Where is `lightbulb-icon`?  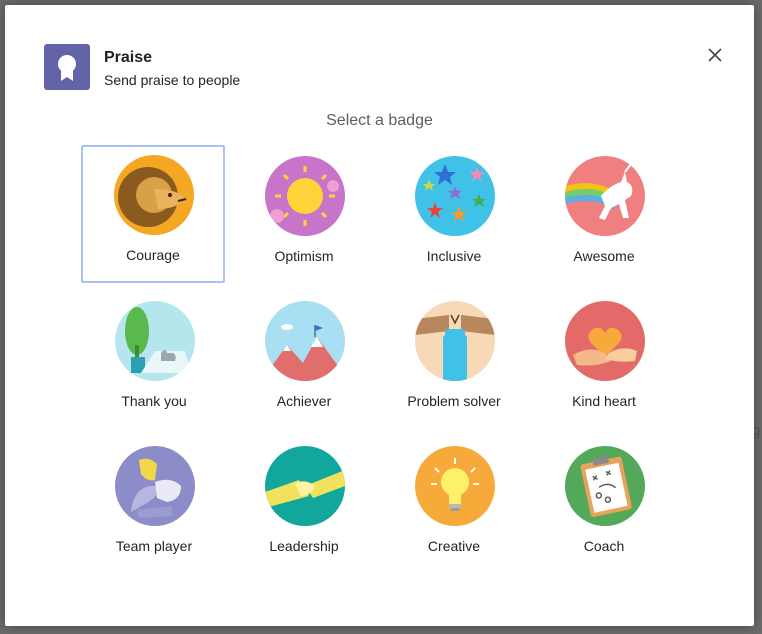 lightbulb-icon is located at coordinates (455, 486).